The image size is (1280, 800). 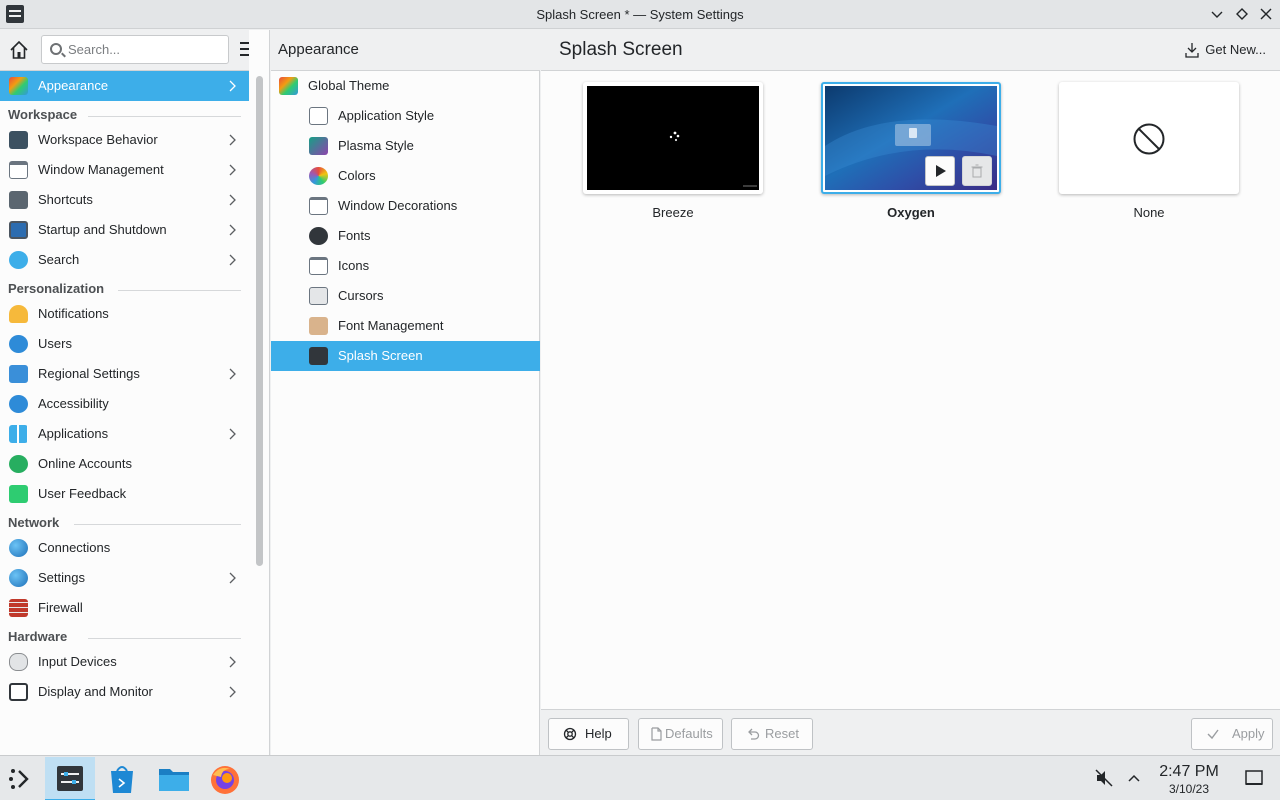 I want to click on application-launcher, so click(x=25, y=778).